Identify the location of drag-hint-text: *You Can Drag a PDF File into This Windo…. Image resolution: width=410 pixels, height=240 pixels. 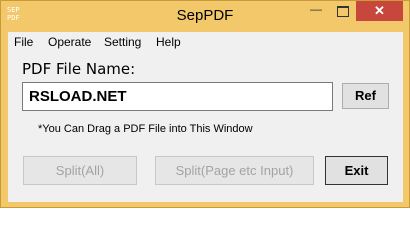
(145, 129).